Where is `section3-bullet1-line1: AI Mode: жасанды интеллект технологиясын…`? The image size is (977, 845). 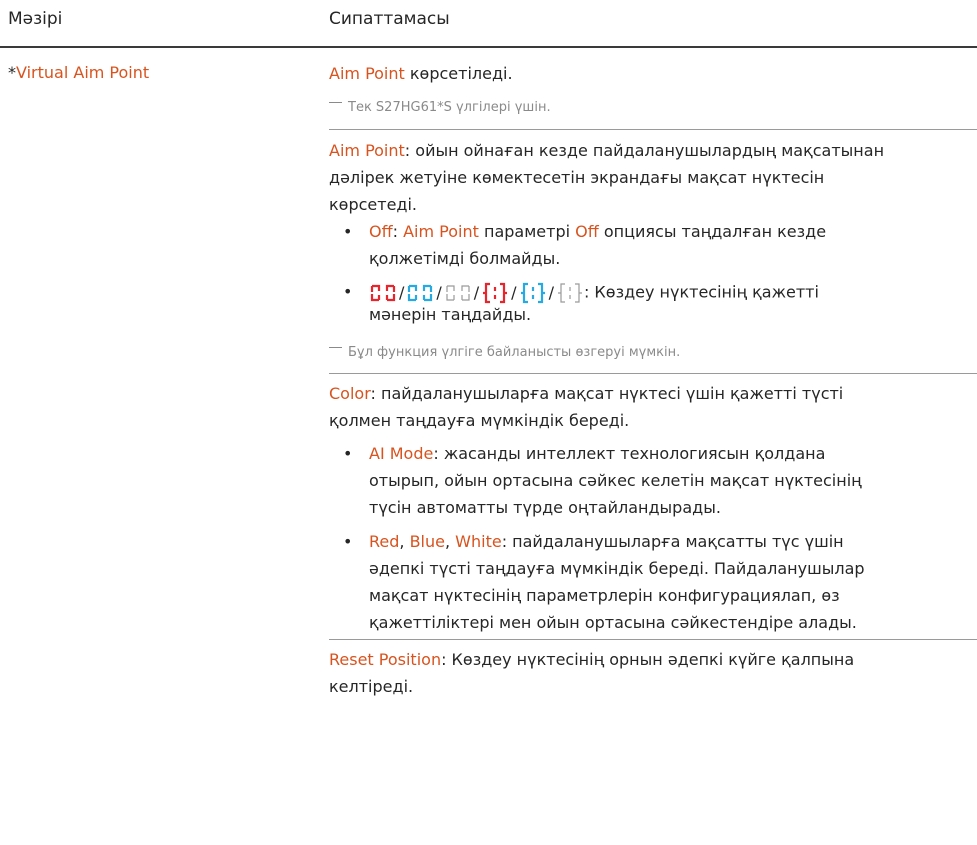 section3-bullet1-line1: AI Mode: жасанды интеллект технологиясын… is located at coordinates (597, 454).